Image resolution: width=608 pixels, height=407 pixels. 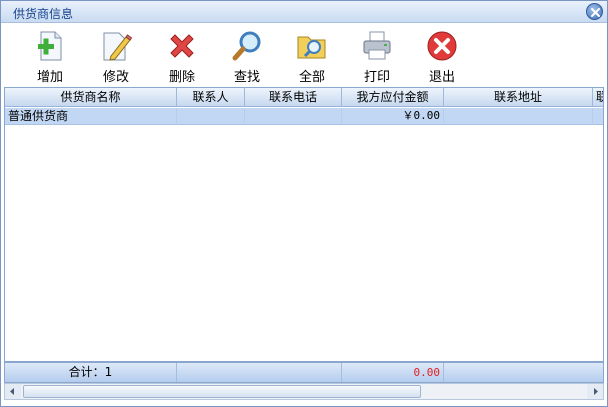 What do you see at coordinates (211, 116) in the screenshot?
I see `cell-contact` at bounding box center [211, 116].